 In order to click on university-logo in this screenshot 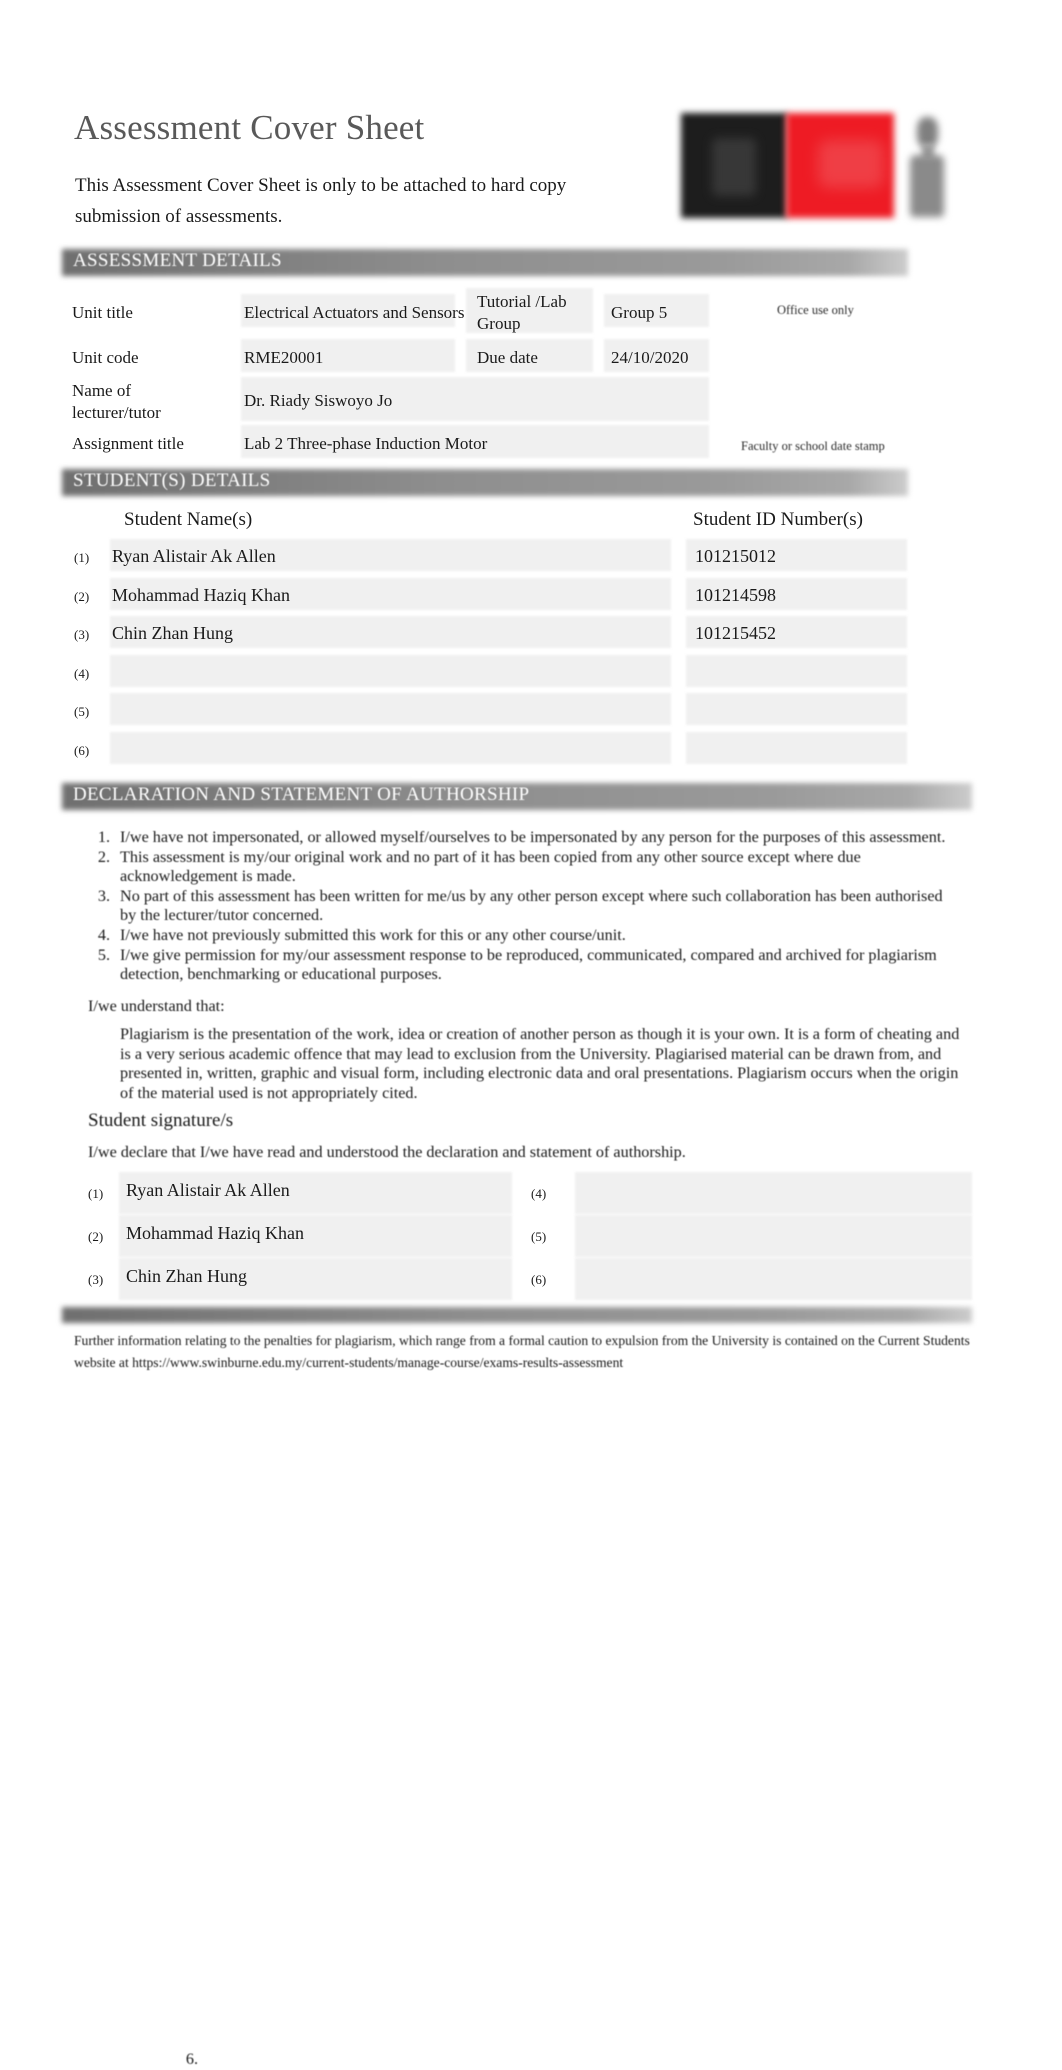, I will do `click(825, 165)`.